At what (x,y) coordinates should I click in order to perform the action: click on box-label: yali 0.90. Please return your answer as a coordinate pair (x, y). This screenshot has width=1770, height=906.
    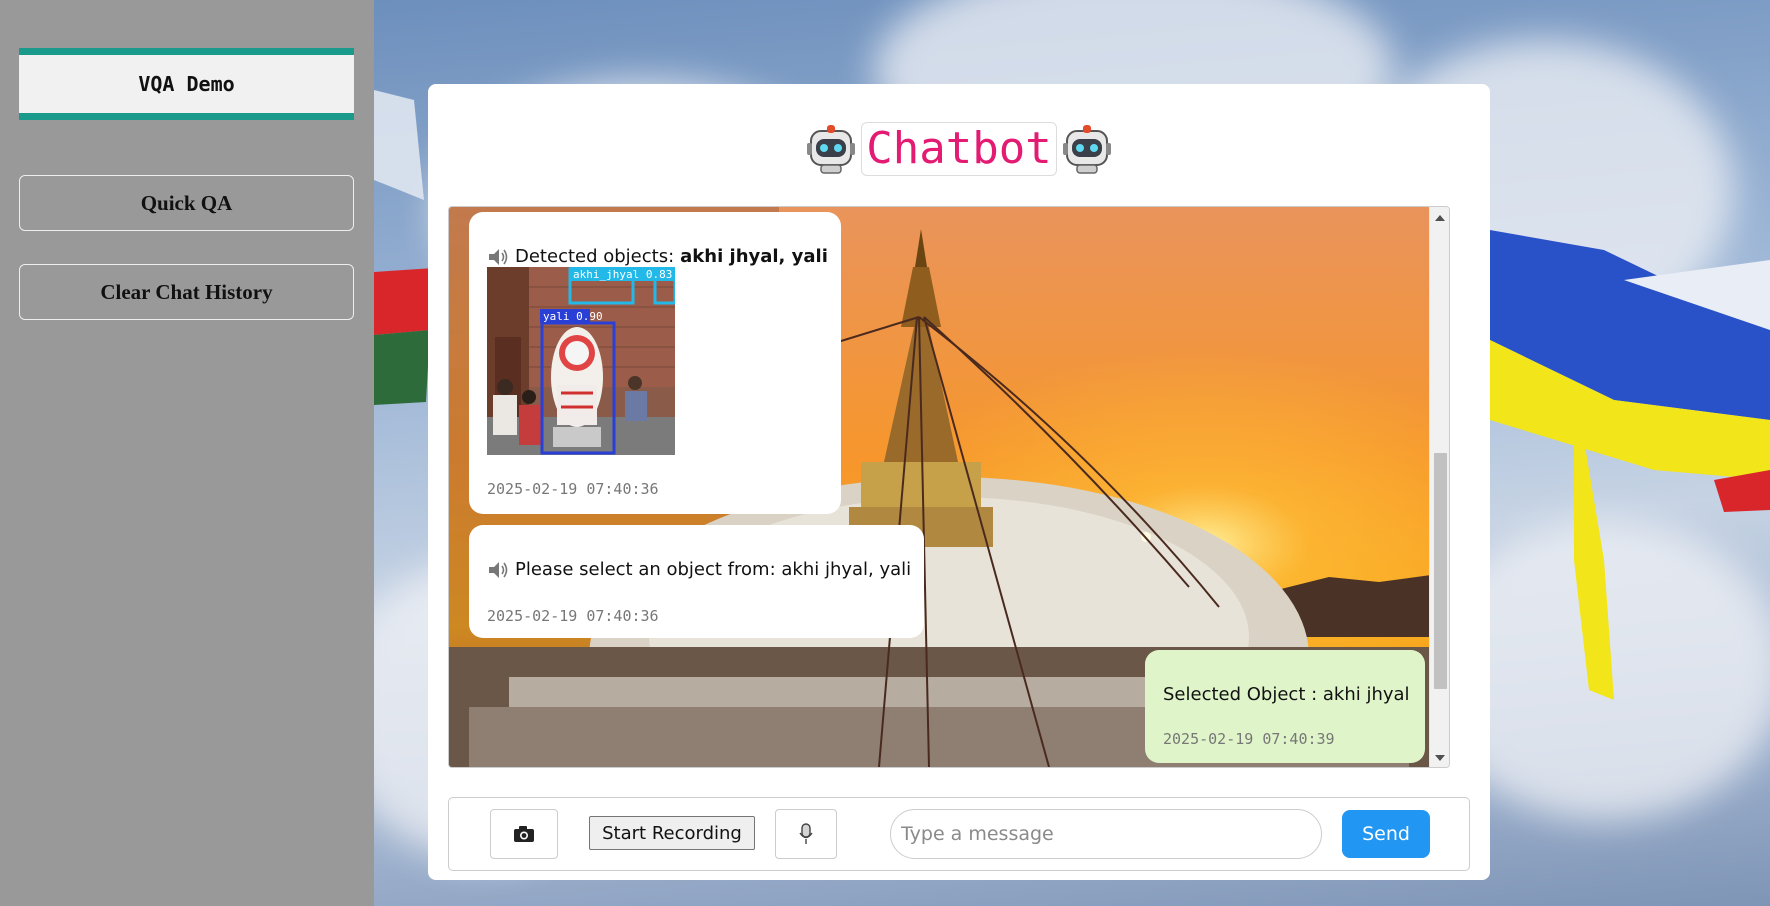
    Looking at the image, I should click on (573, 316).